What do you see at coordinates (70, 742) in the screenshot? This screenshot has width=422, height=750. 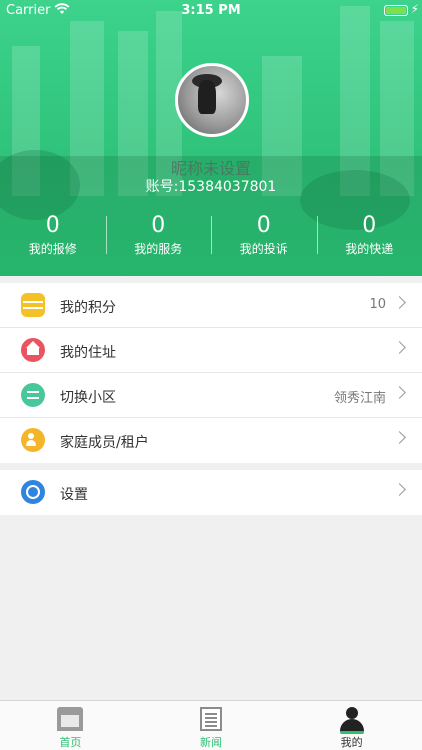 I see `tab-label: 首页` at bounding box center [70, 742].